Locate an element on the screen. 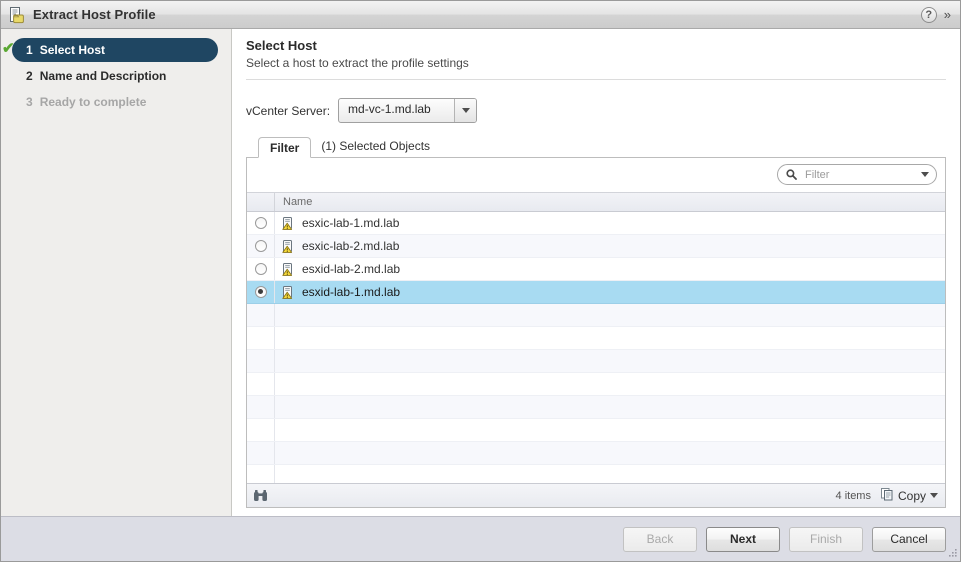 Image resolution: width=961 pixels, height=562 pixels. sidebar-step-select-host: ✔ 1 Select Host is located at coordinates (110, 50).